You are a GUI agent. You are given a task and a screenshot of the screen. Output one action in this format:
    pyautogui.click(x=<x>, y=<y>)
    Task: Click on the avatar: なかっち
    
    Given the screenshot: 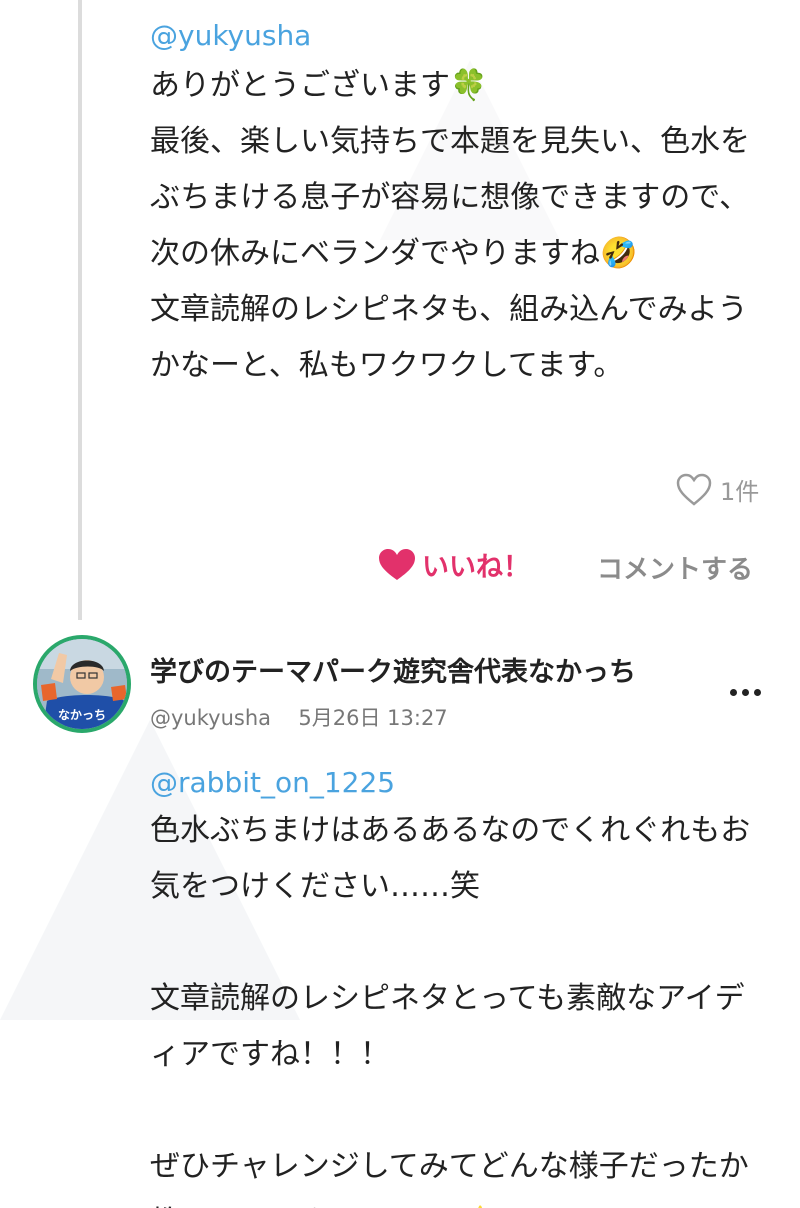 What is the action you would take?
    pyautogui.click(x=82, y=684)
    